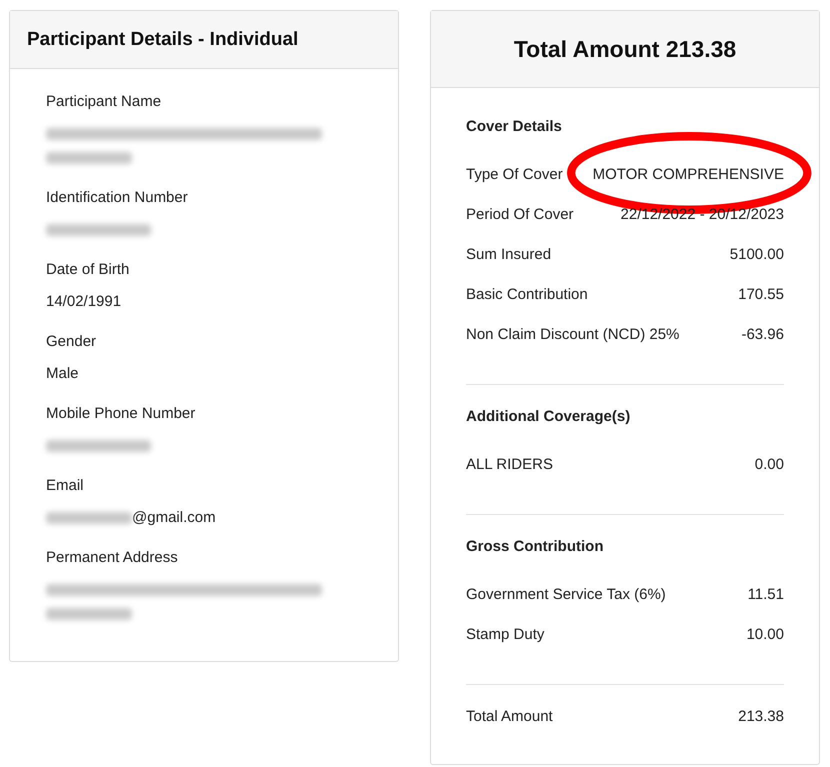  What do you see at coordinates (174, 518) in the screenshot?
I see `field-value: @gmail.com` at bounding box center [174, 518].